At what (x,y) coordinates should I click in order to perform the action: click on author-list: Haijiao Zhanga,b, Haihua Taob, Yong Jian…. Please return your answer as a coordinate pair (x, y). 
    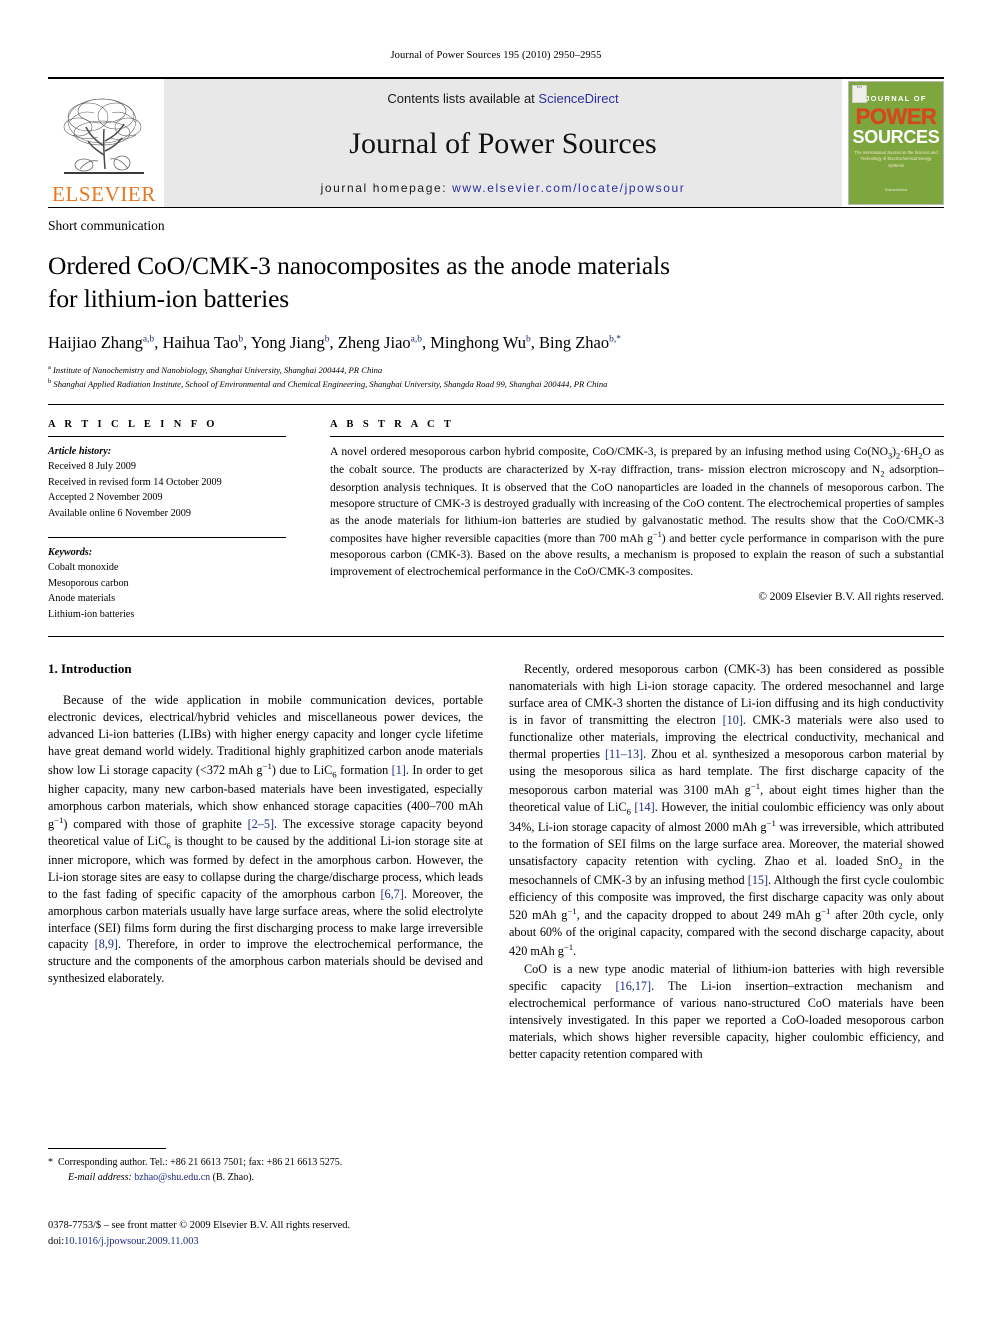
    Looking at the image, I should click on (334, 343).